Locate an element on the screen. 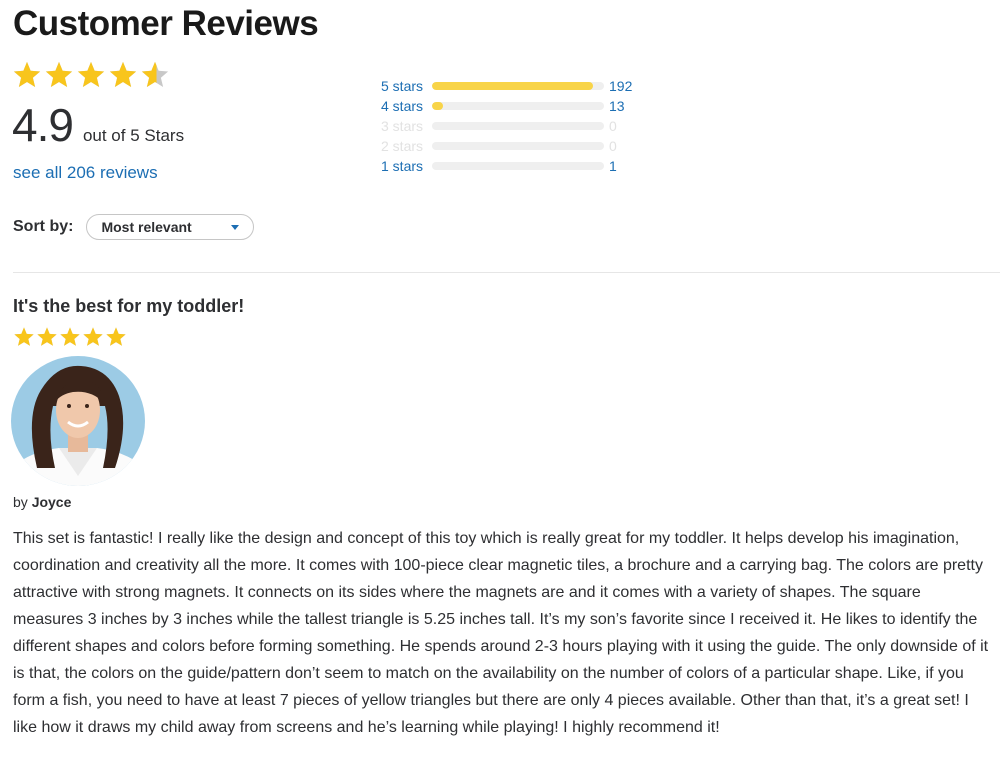  histogram-row: 1 stars 1 is located at coordinates (521, 166).